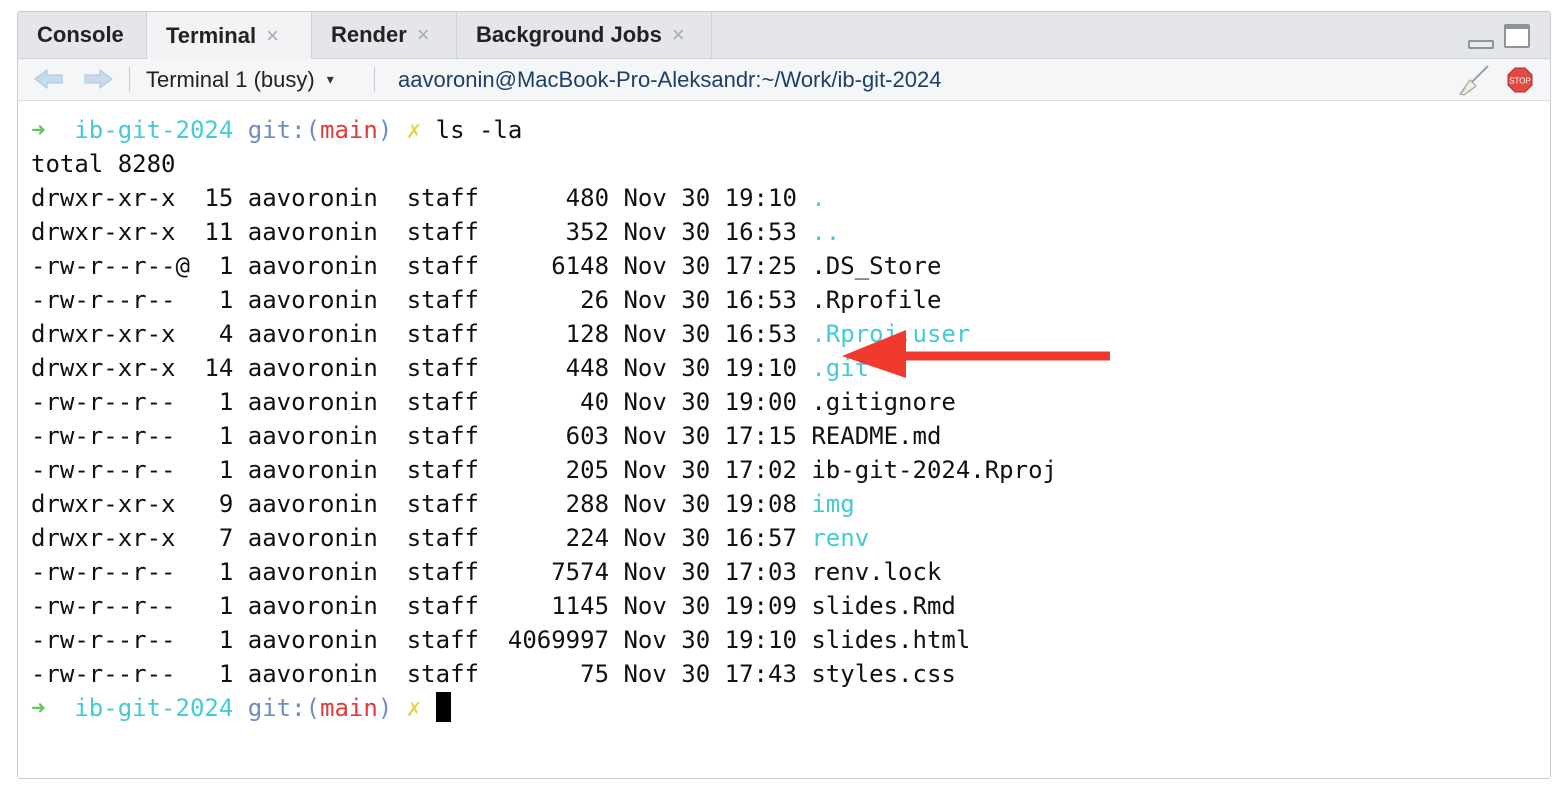 The width and height of the screenshot is (1564, 794). I want to click on file-time: 17:02, so click(760, 470).